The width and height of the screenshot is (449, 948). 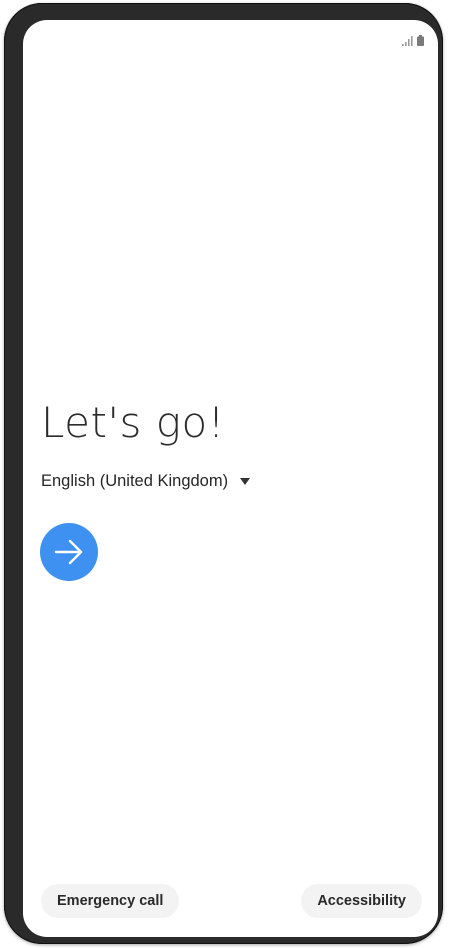 What do you see at coordinates (407, 41) in the screenshot?
I see `signal-icon` at bounding box center [407, 41].